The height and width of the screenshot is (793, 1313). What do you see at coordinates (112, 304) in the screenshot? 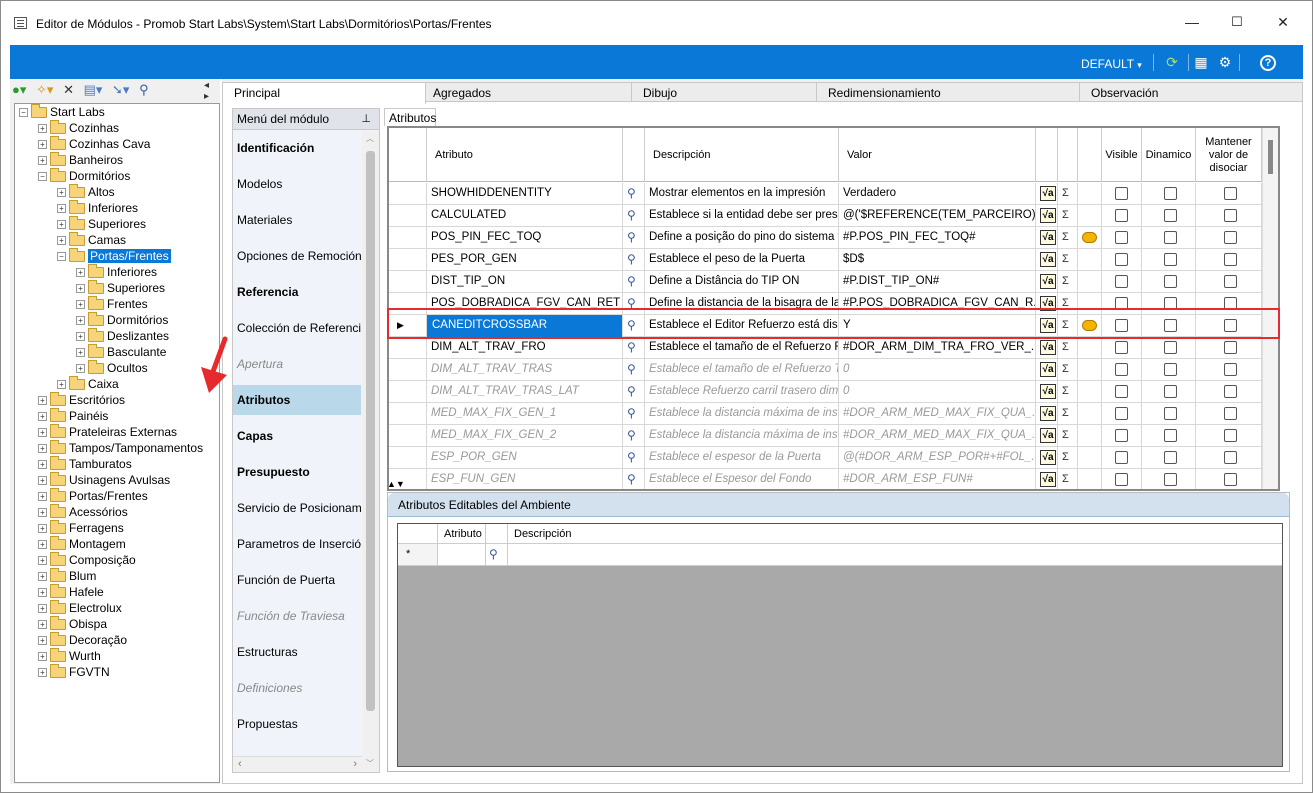
I see `tree-item: + Frentes` at bounding box center [112, 304].